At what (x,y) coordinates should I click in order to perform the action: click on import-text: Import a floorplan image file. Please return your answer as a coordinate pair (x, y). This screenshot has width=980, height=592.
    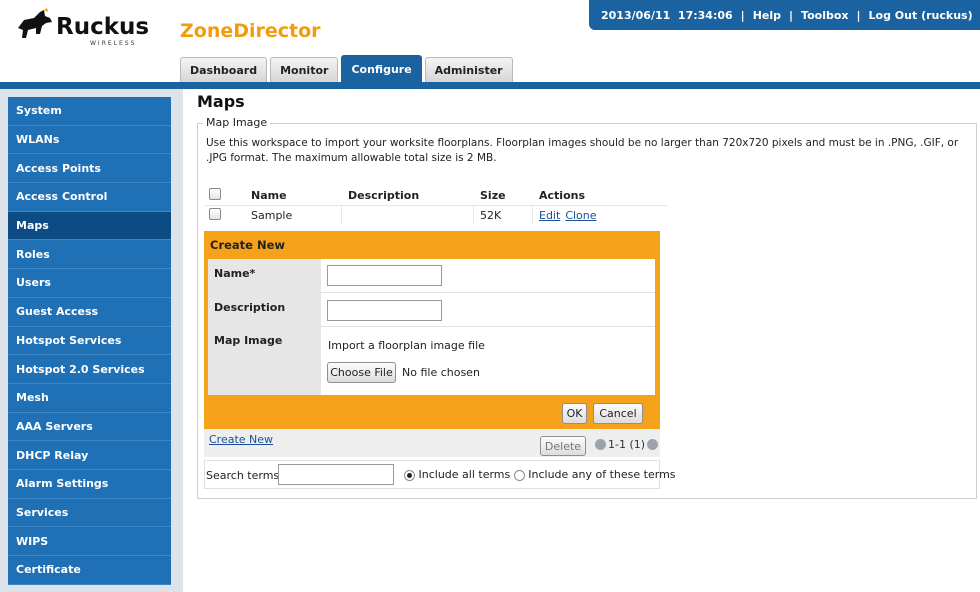
    Looking at the image, I should click on (406, 345).